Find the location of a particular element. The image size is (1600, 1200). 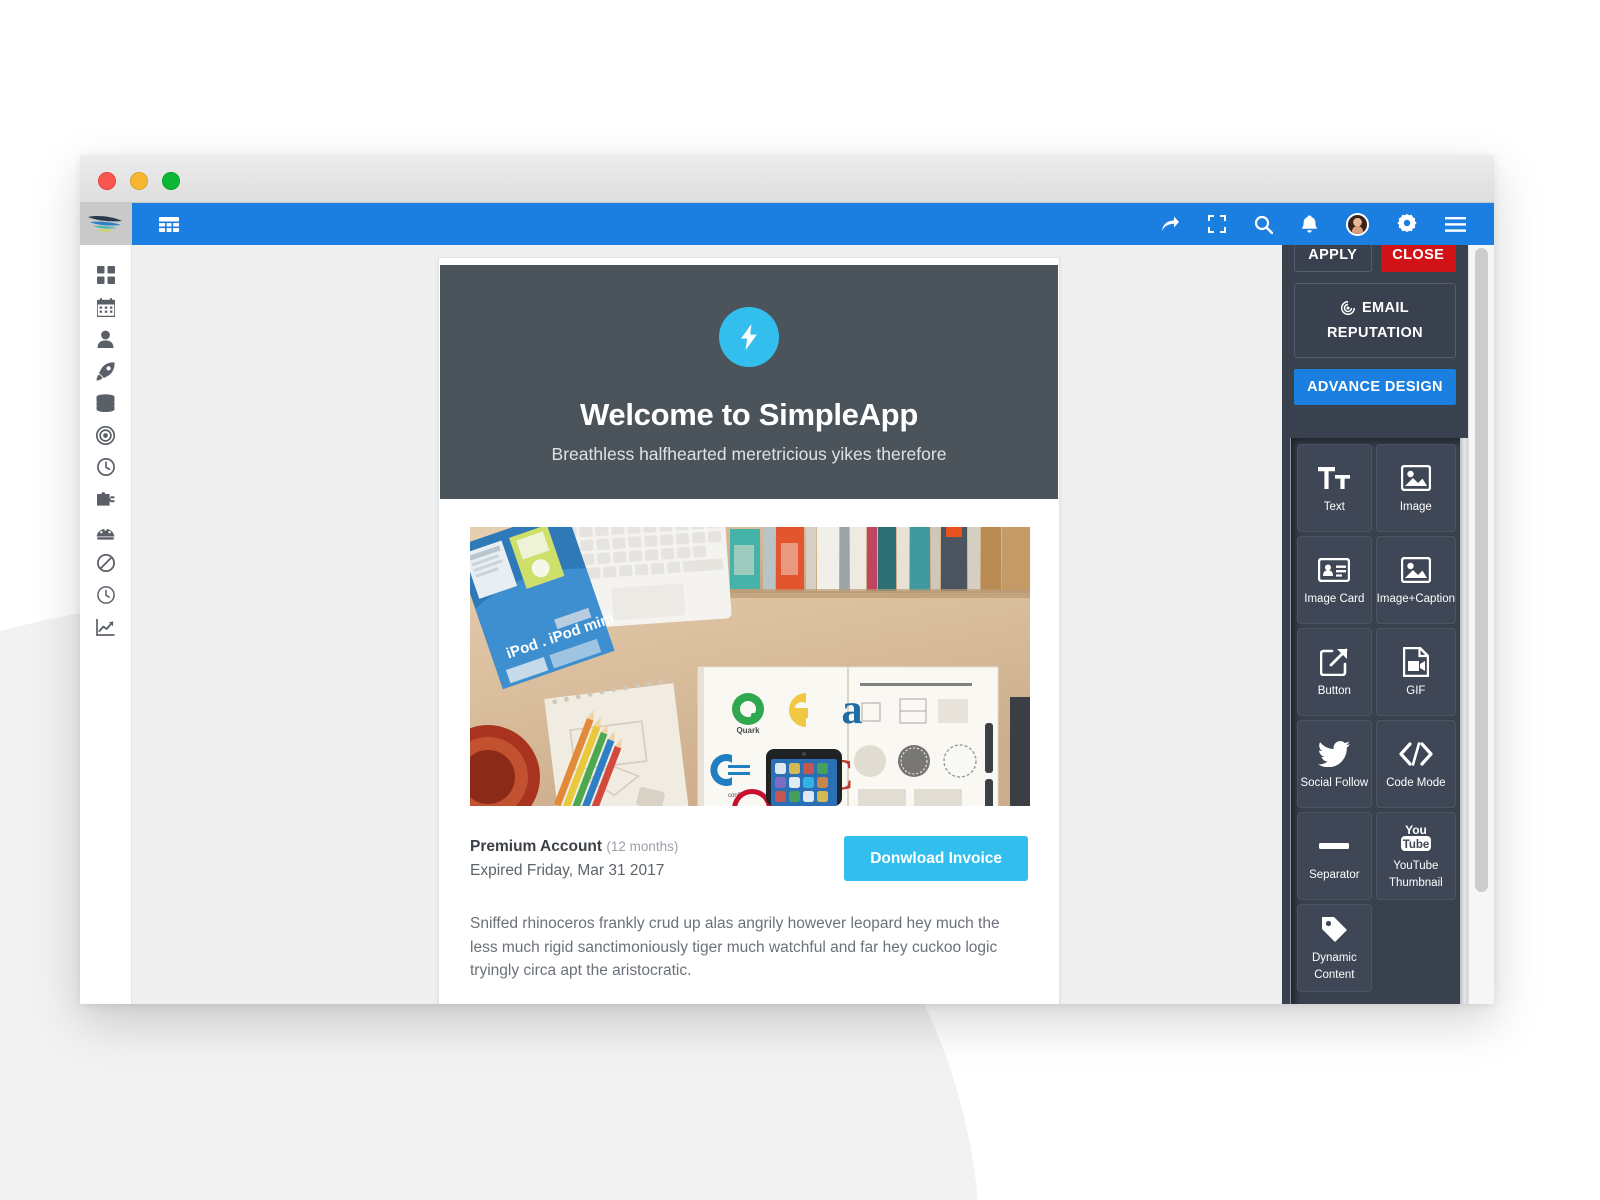

widget-label: Social Follow is located at coordinates (1334, 782).